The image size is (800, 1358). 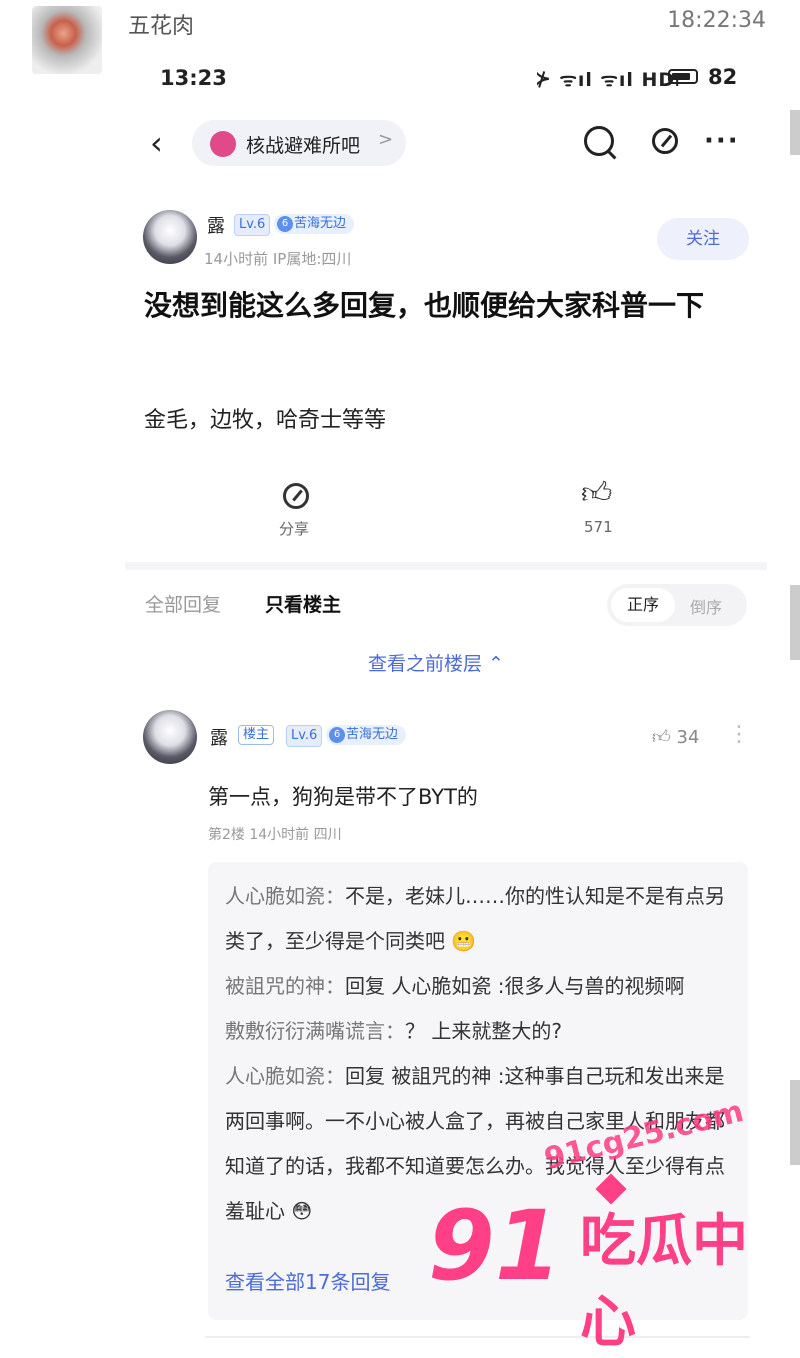 What do you see at coordinates (716, 20) in the screenshot?
I see `message-time: 18:22:34` at bounding box center [716, 20].